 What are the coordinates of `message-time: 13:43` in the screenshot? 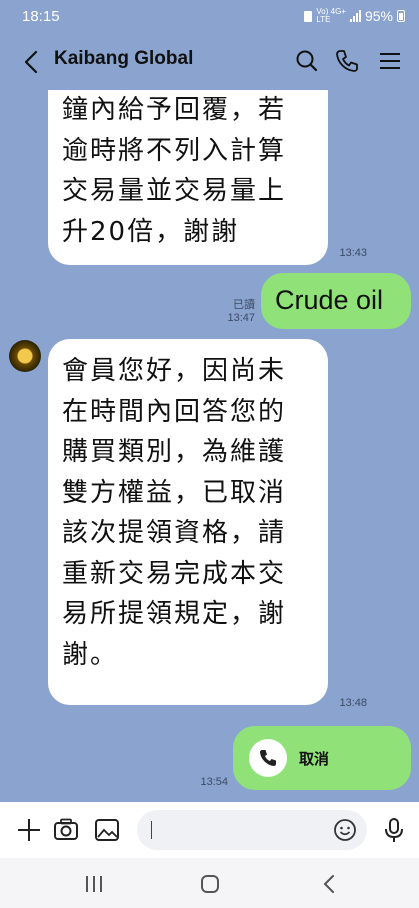 It's located at (353, 253).